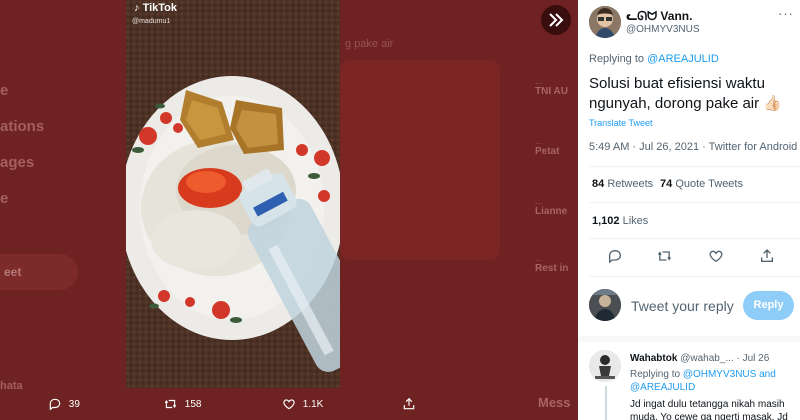 The width and height of the screenshot is (800, 420). I want to click on thread-line, so click(606, 403).